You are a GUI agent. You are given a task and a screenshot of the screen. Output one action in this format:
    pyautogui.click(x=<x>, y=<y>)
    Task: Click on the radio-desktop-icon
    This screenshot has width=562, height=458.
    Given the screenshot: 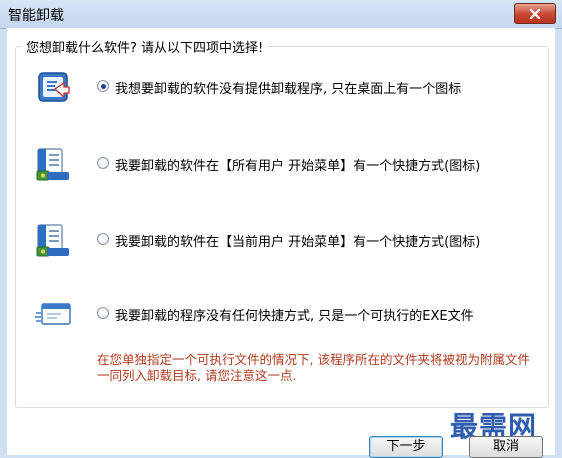 What is the action you would take?
    pyautogui.click(x=103, y=86)
    